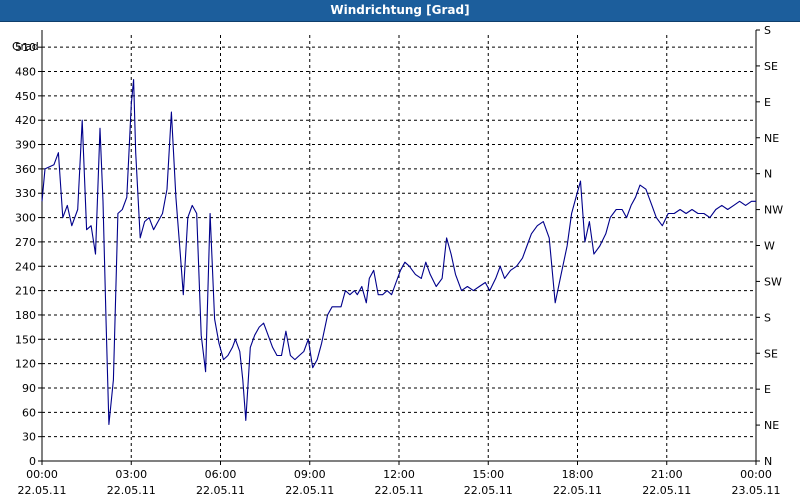 Image resolution: width=800 pixels, height=500 pixels. What do you see at coordinates (25, 193) in the screenshot?
I see `y-tick-label: 330` at bounding box center [25, 193].